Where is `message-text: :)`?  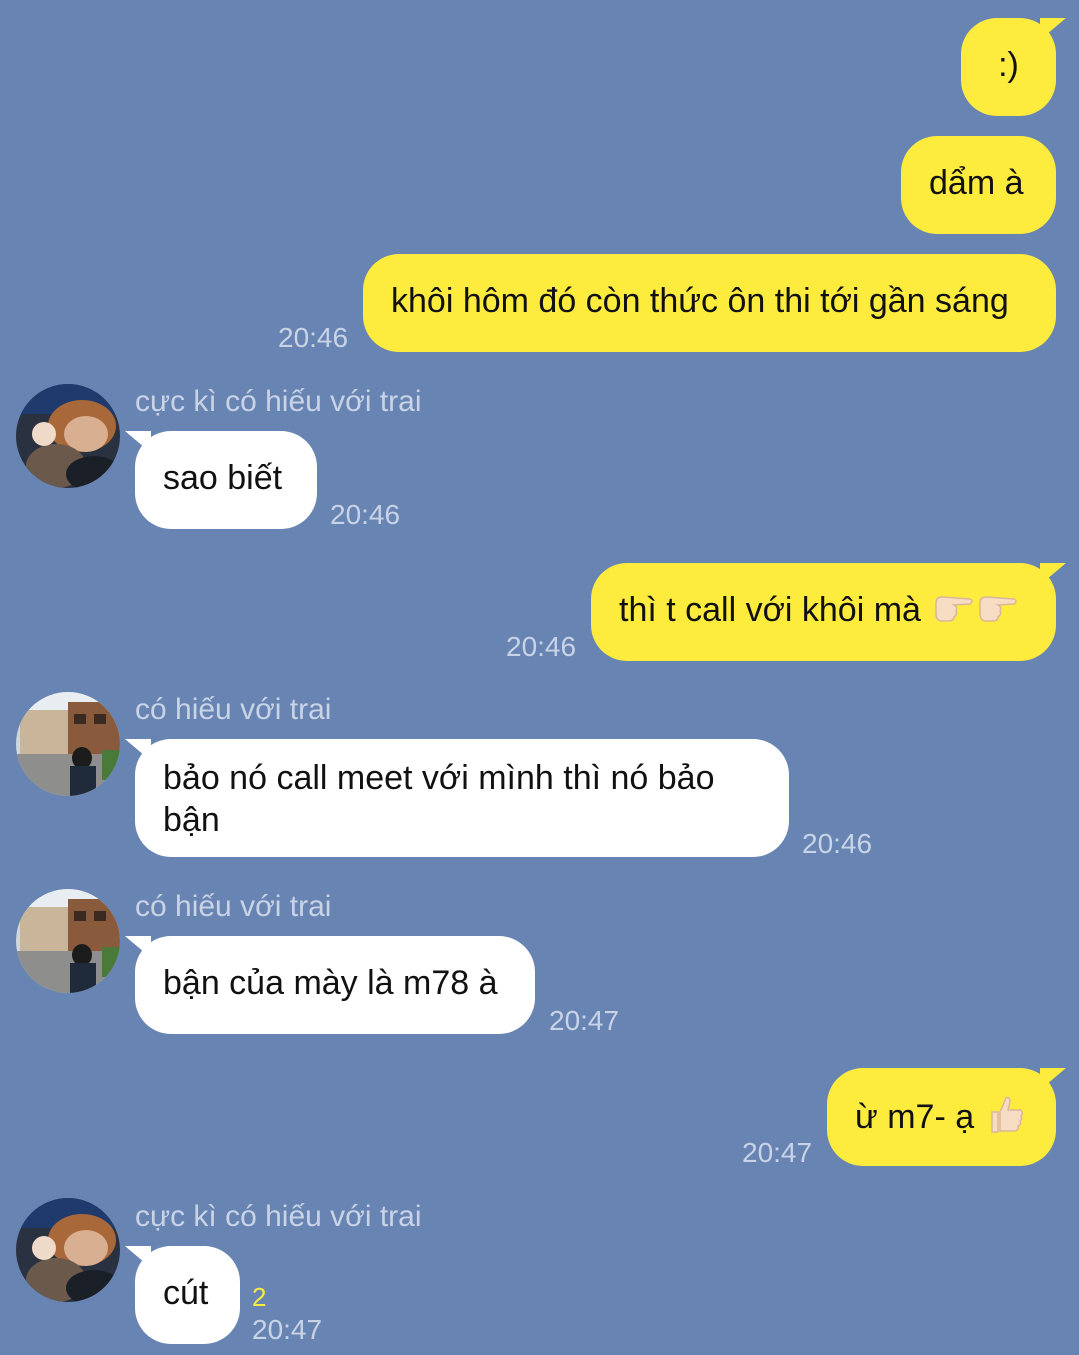
message-text: :) is located at coordinates (1008, 65).